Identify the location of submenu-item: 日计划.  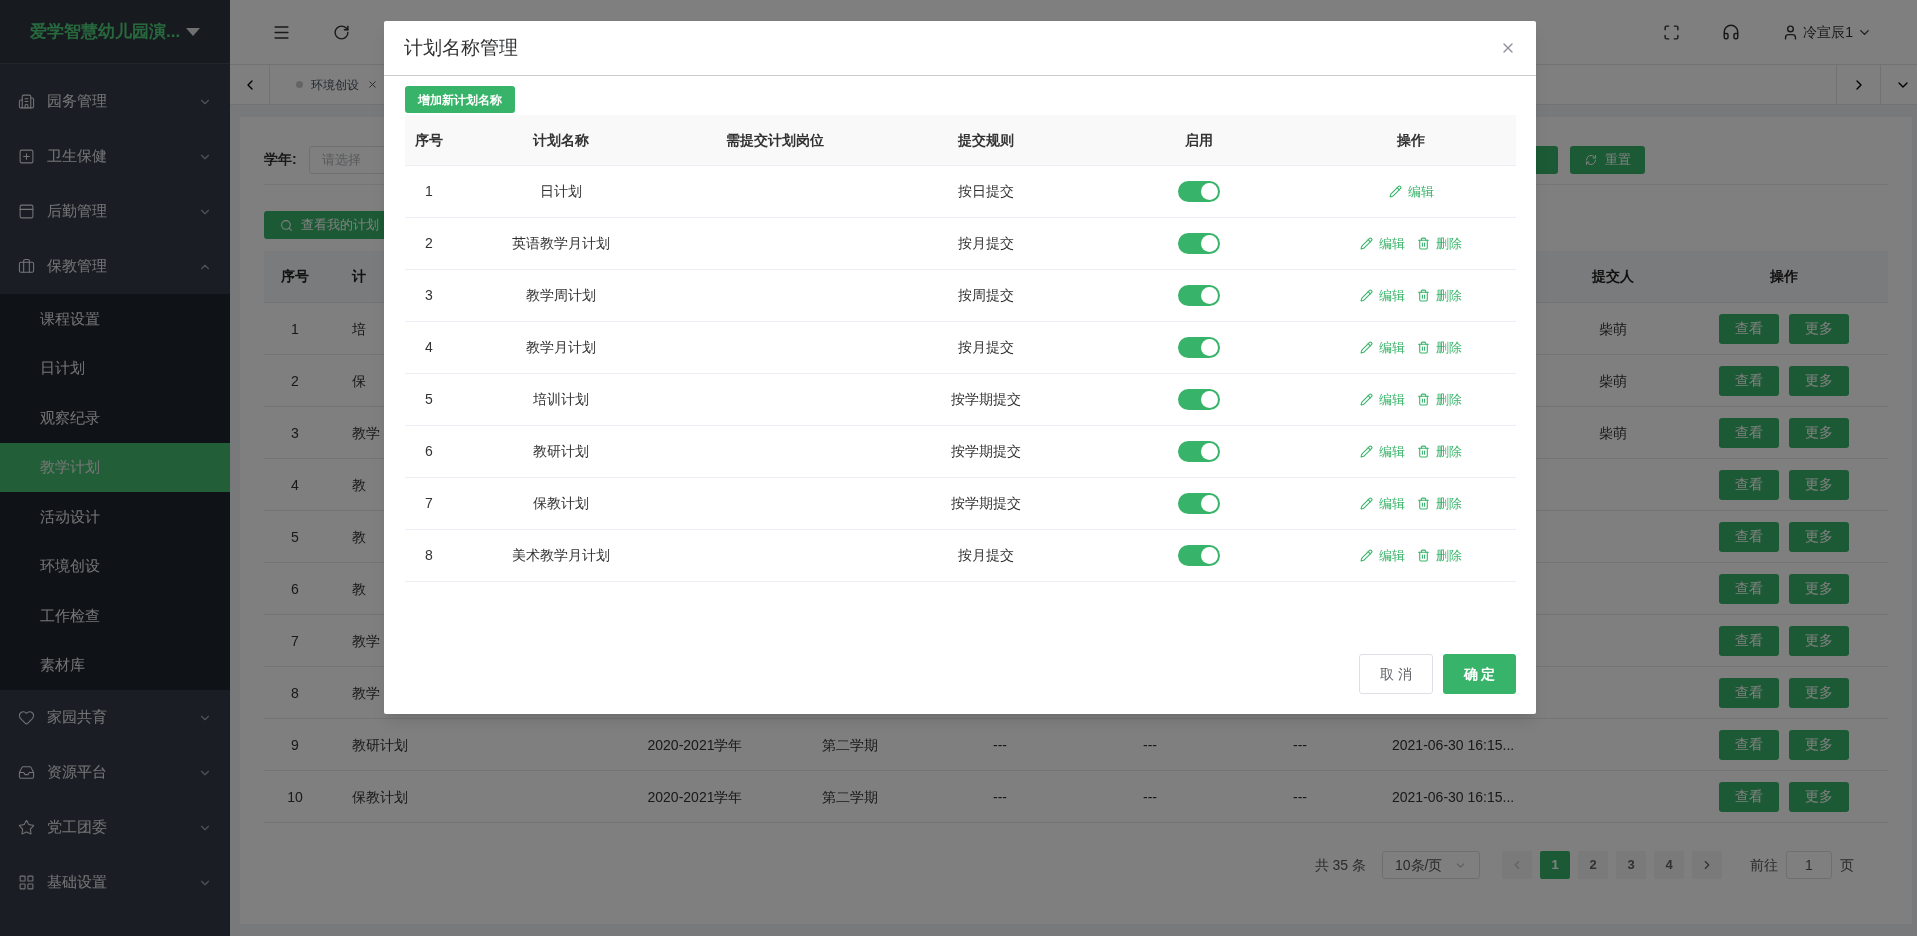
(115, 368).